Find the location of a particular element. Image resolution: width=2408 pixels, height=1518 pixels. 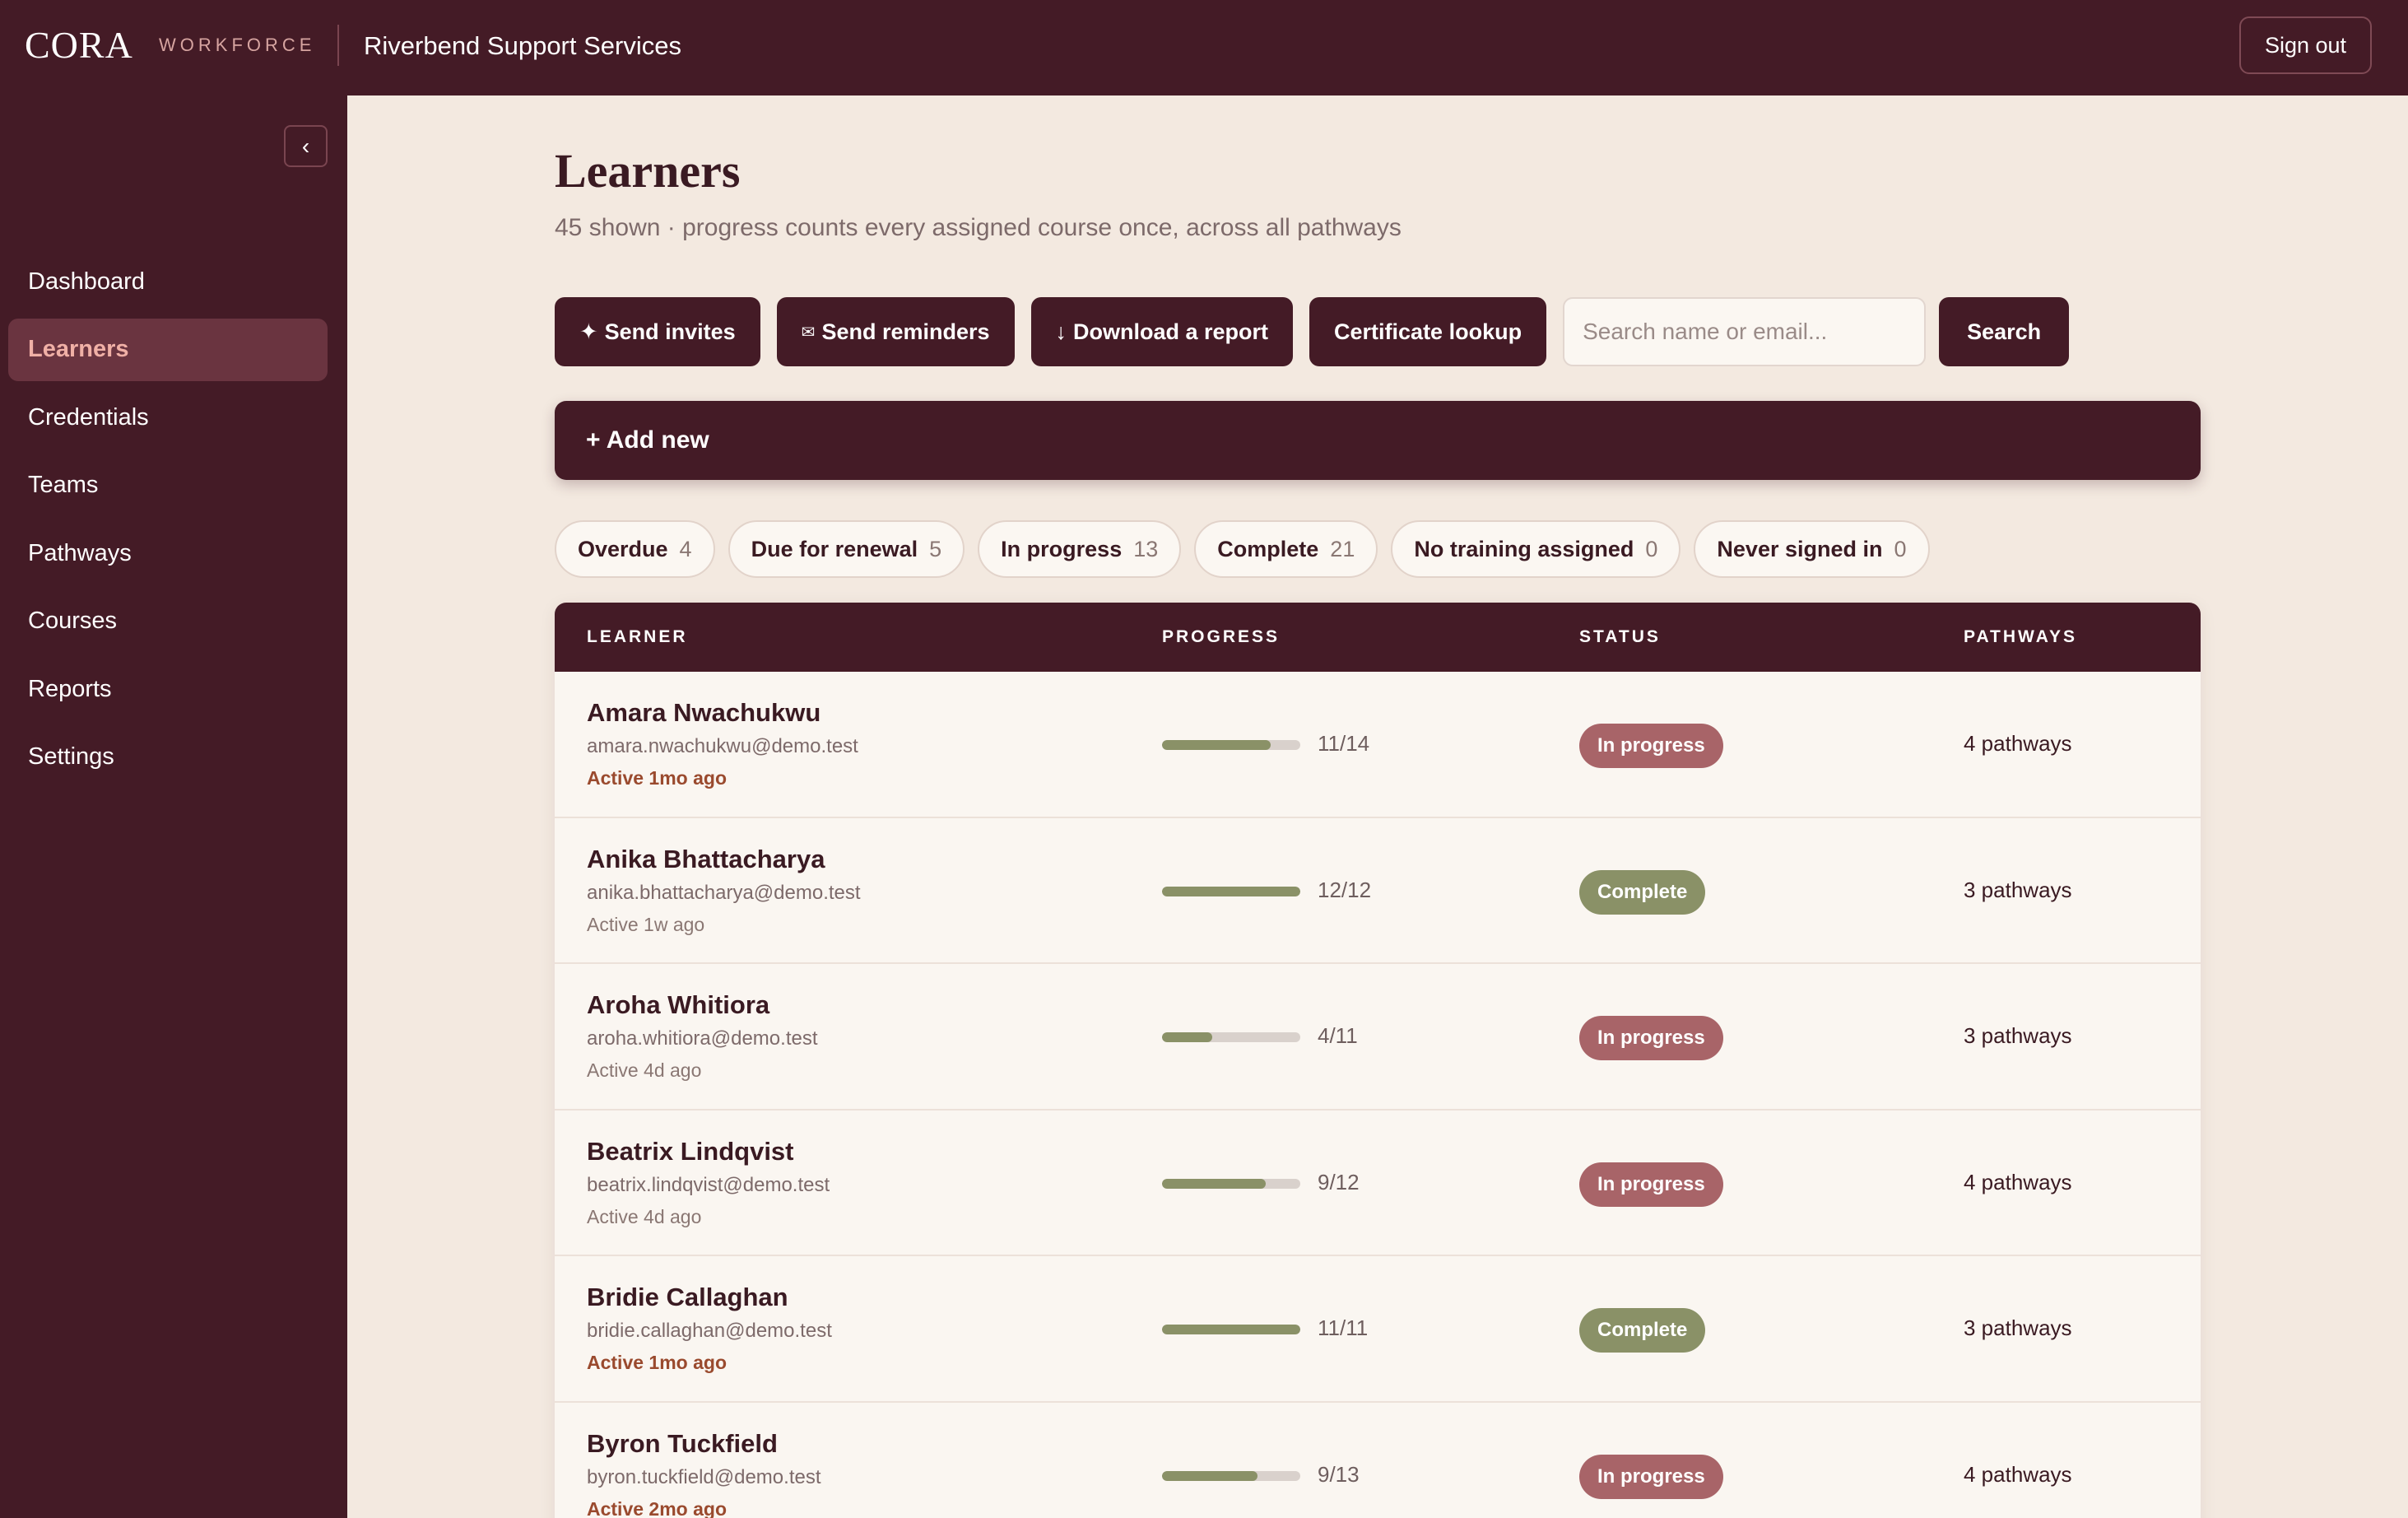

sidebar-item-credentials: Credentials is located at coordinates (168, 417).